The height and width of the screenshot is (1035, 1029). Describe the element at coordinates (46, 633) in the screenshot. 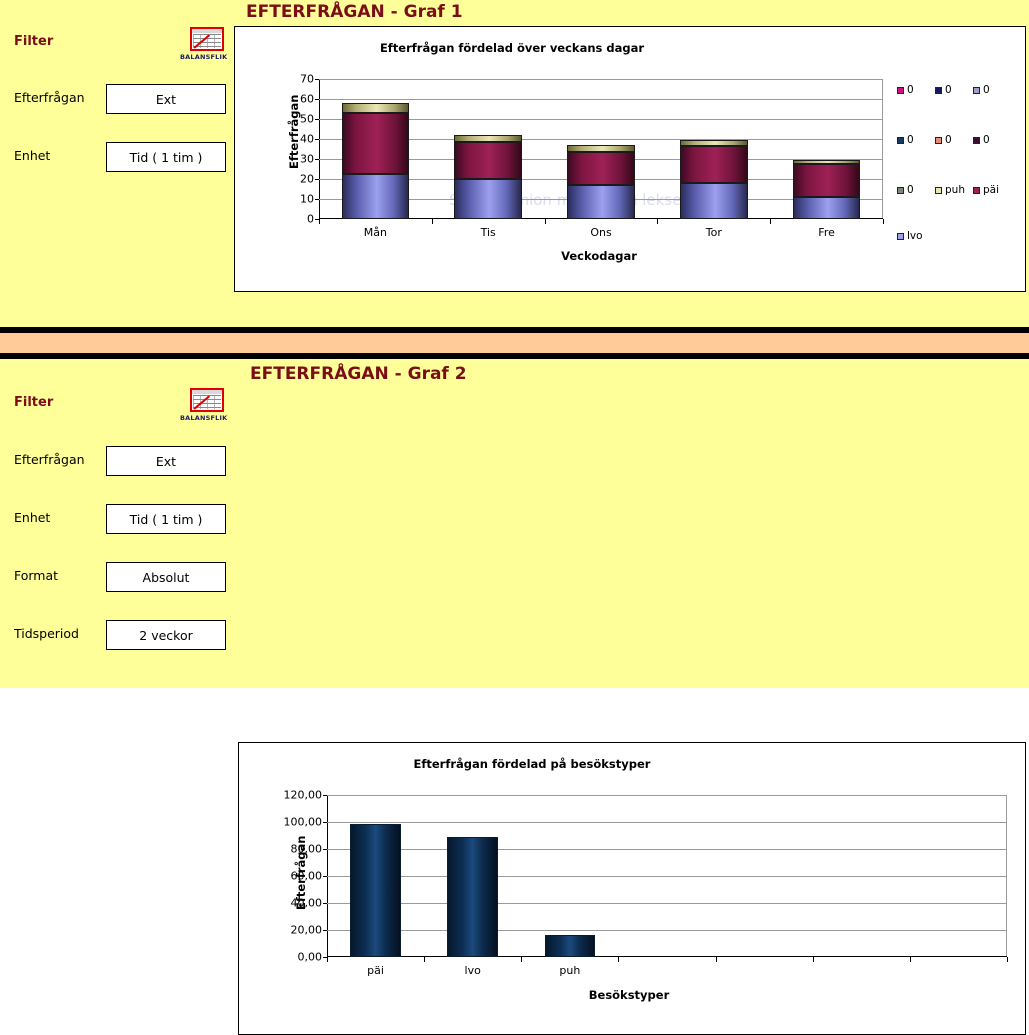

I see `filter-label: Tidsperiod` at that location.